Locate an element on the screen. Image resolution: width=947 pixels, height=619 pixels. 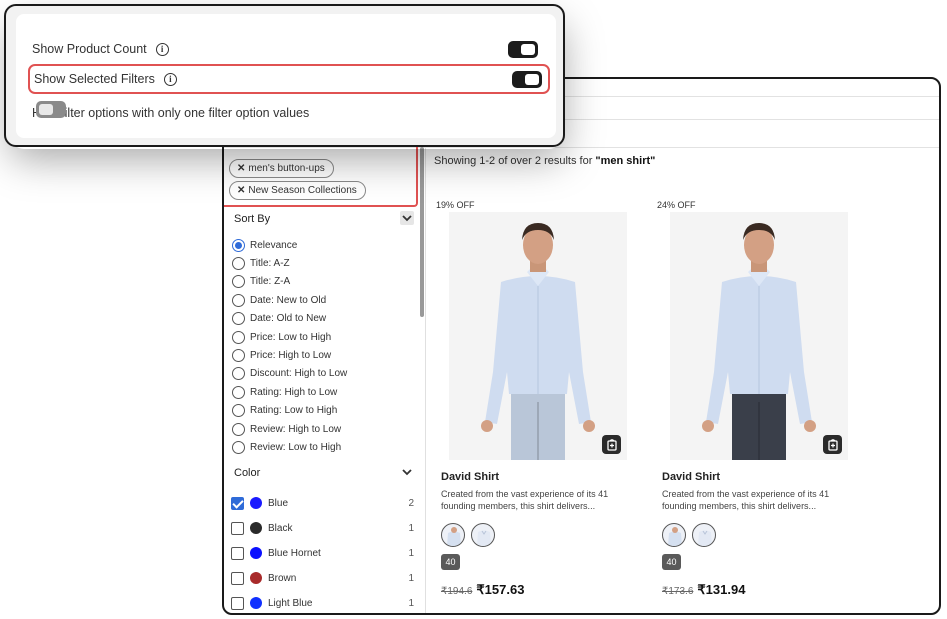
sort-option-label: Date: New to Old is located at coordinates (288, 300).